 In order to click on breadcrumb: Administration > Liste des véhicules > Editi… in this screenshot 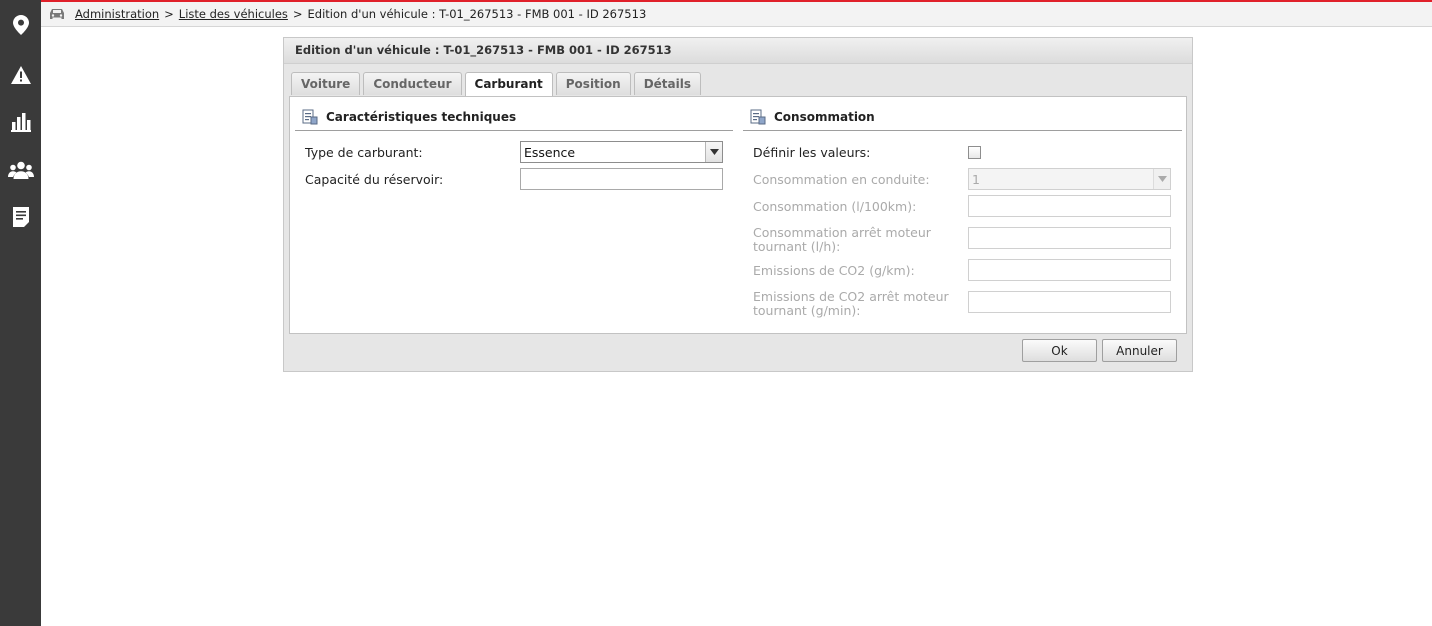, I will do `click(736, 14)`.